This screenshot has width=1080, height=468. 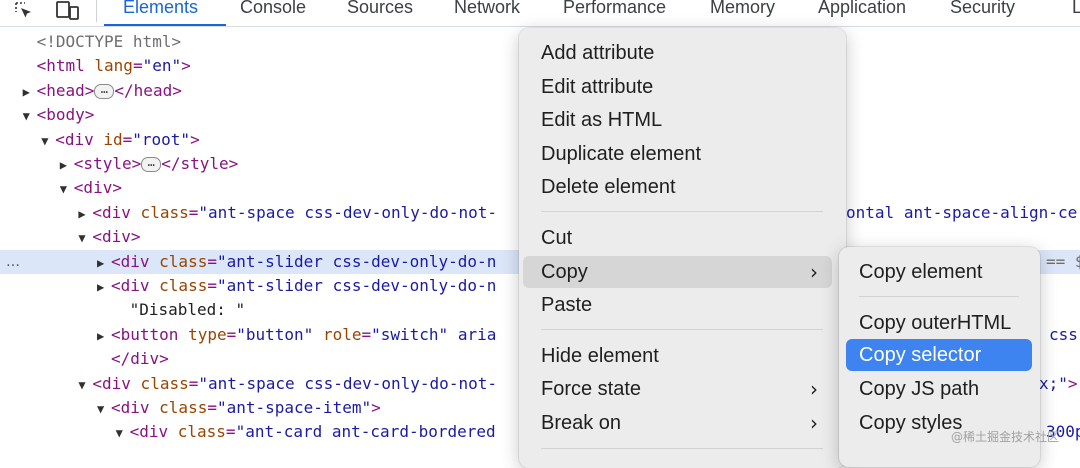 I want to click on tab-overflow: L, so click(x=1076, y=10).